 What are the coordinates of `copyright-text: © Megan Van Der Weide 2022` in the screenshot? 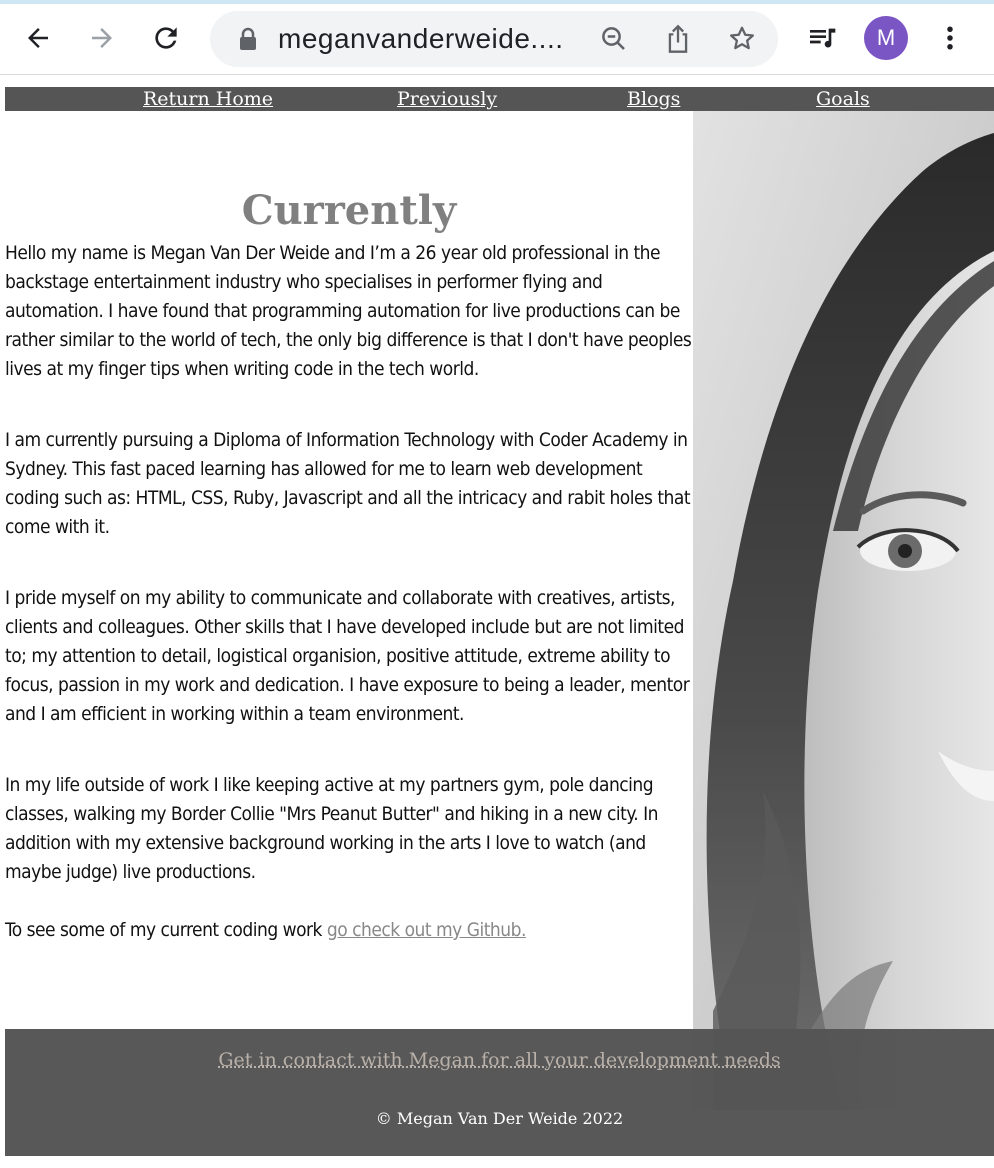 It's located at (499, 1118).